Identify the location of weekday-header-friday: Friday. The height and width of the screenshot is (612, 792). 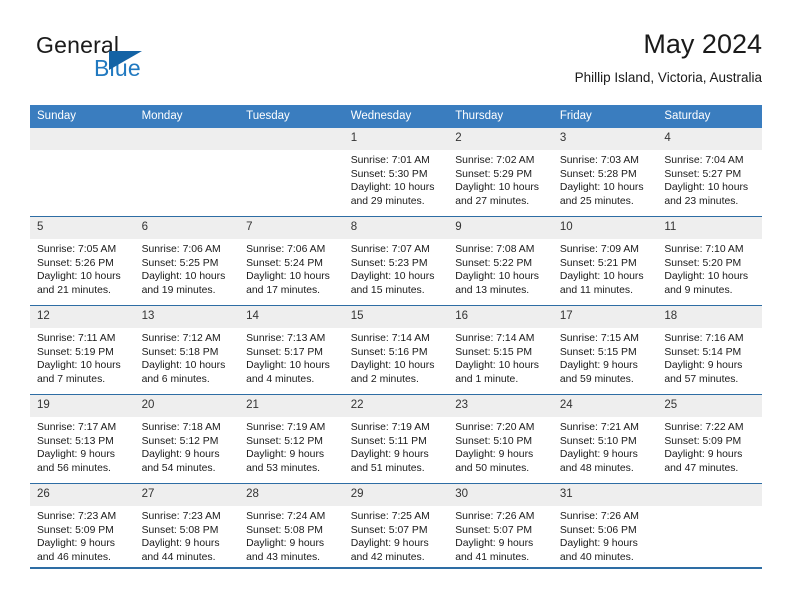
(605, 116).